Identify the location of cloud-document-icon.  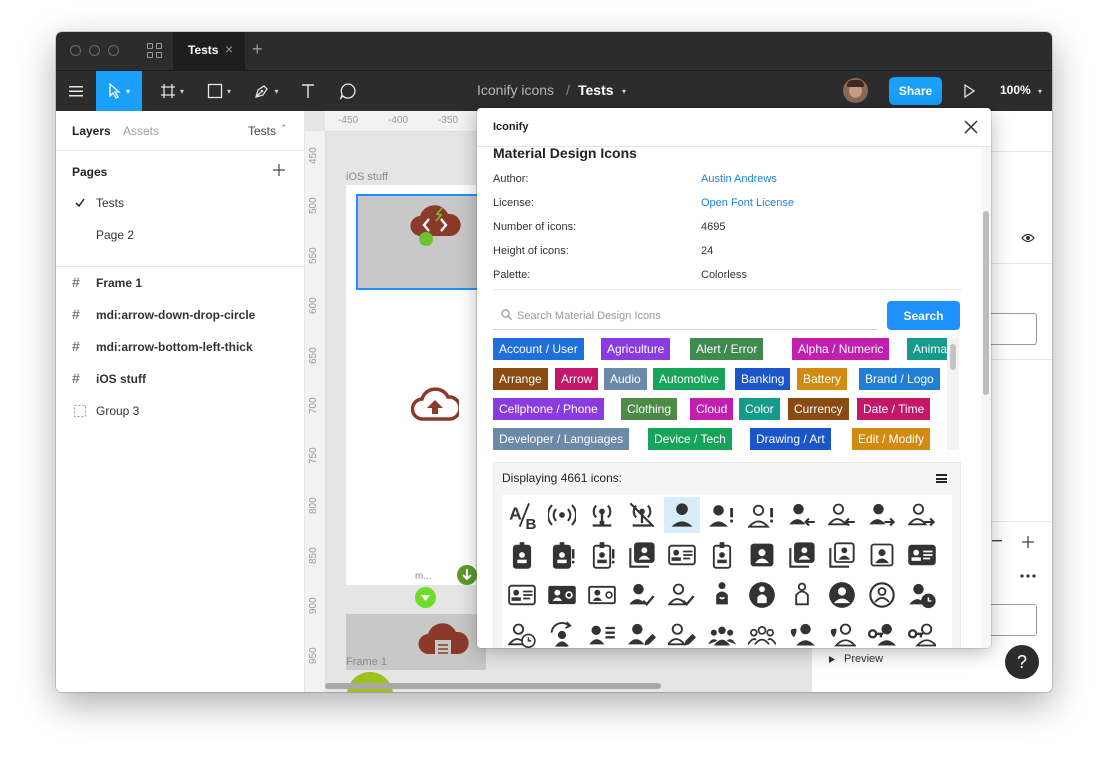
(443, 640).